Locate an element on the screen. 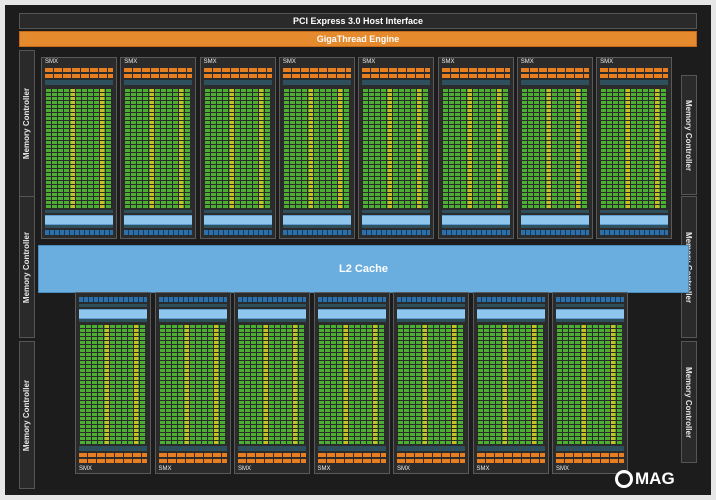  memory-controller-left-1: Memory Controller is located at coordinates (27, 123).